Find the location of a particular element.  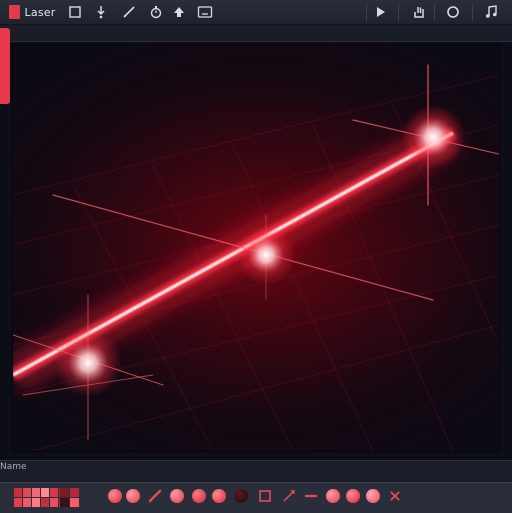

round-tool is located at coordinates (177, 496).